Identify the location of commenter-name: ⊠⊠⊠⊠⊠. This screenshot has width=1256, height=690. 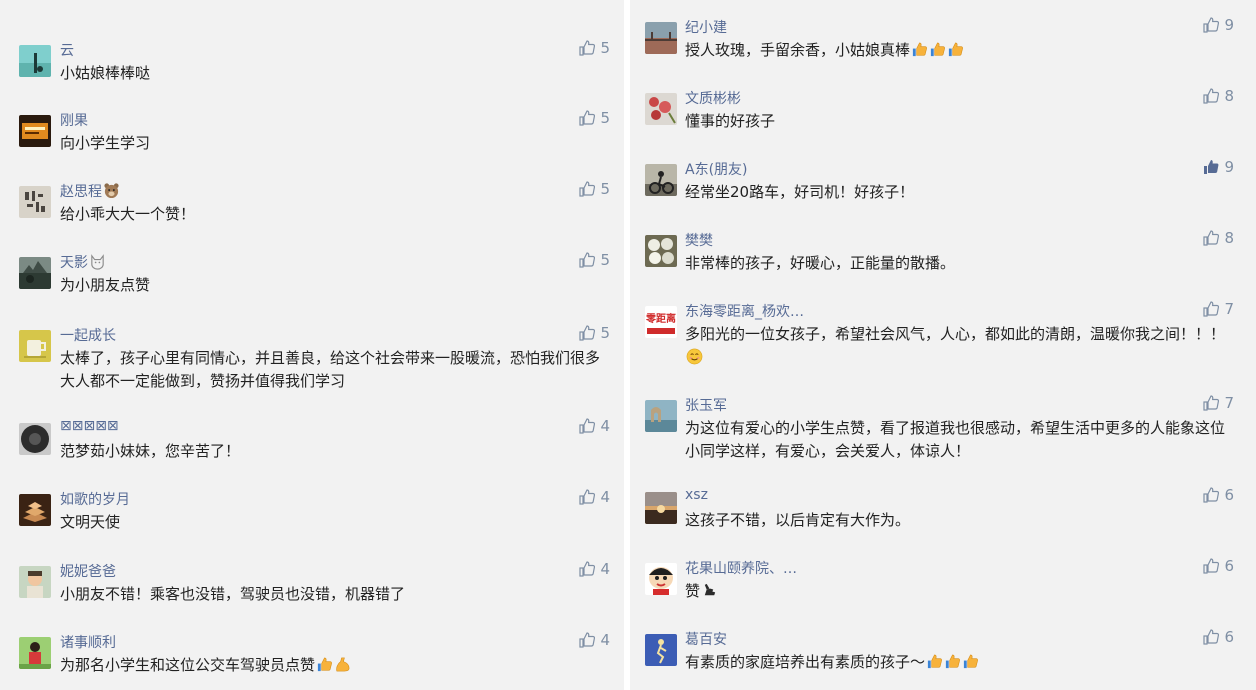
(89, 426).